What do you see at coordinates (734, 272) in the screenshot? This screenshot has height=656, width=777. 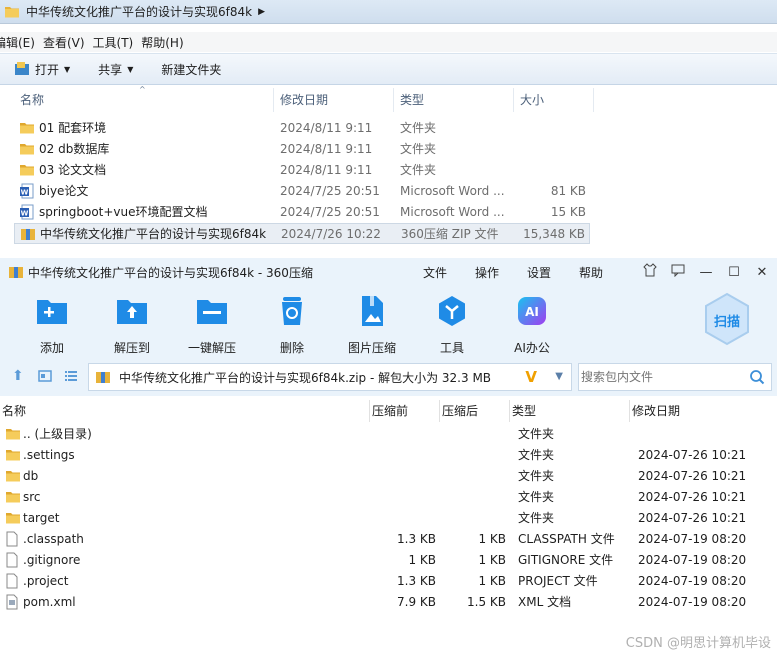 I see `maximize-button: ☐` at bounding box center [734, 272].